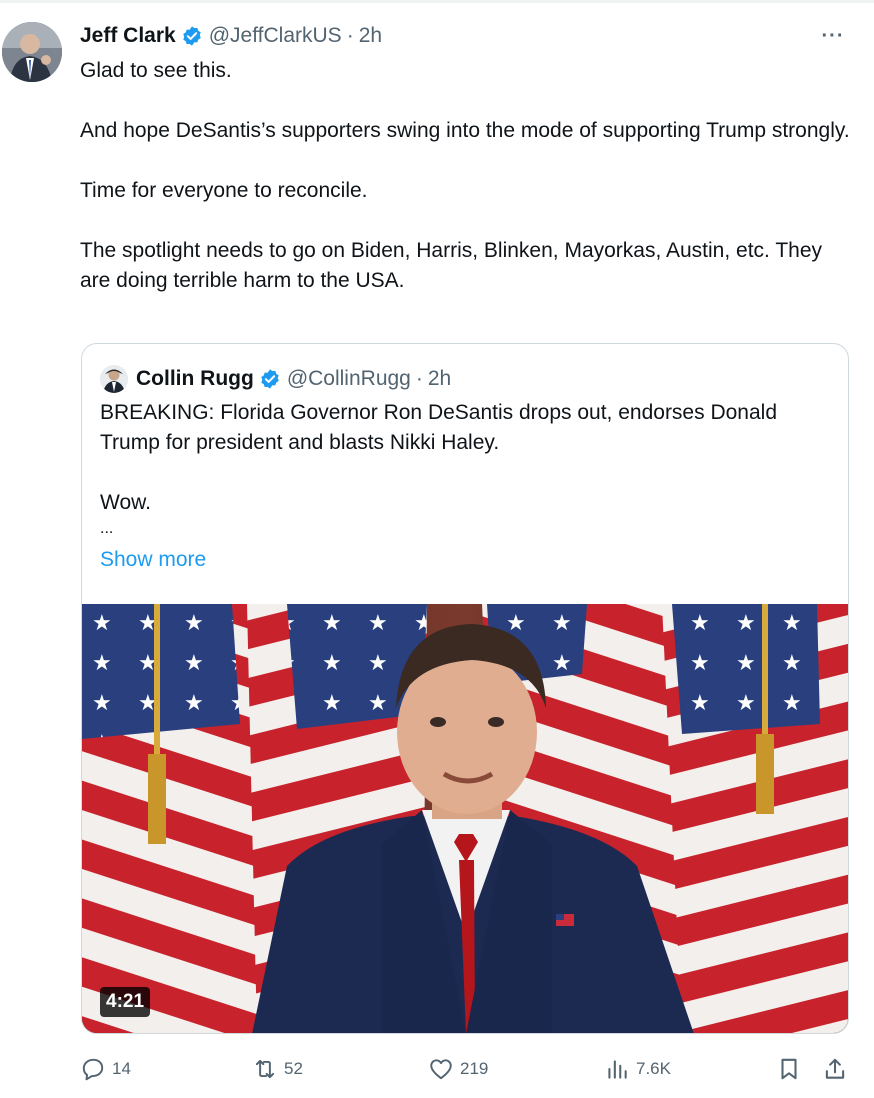  I want to click on quoted-author-name: Collin Rugg, so click(195, 379).